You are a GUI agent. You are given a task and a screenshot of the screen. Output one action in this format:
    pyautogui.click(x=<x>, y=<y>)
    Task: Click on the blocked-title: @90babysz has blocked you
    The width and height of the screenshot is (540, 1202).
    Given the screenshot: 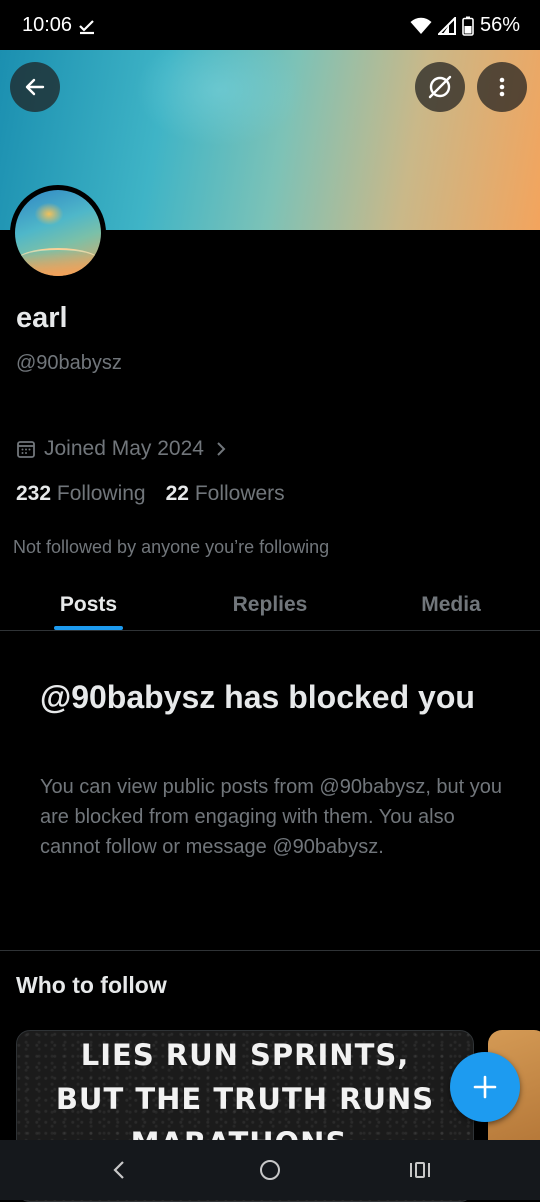 What is the action you would take?
    pyautogui.click(x=257, y=697)
    